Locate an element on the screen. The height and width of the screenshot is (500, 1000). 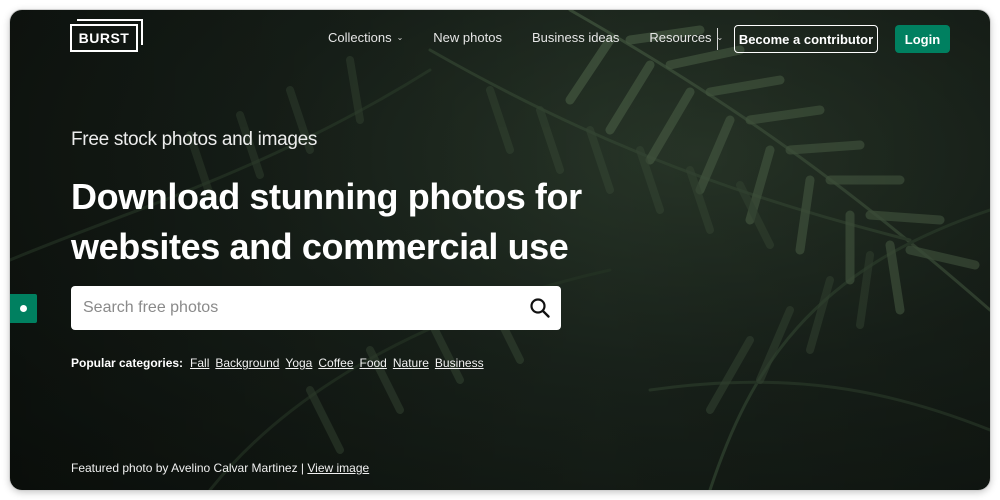
nav-new-photos: New photos is located at coordinates (467, 37).